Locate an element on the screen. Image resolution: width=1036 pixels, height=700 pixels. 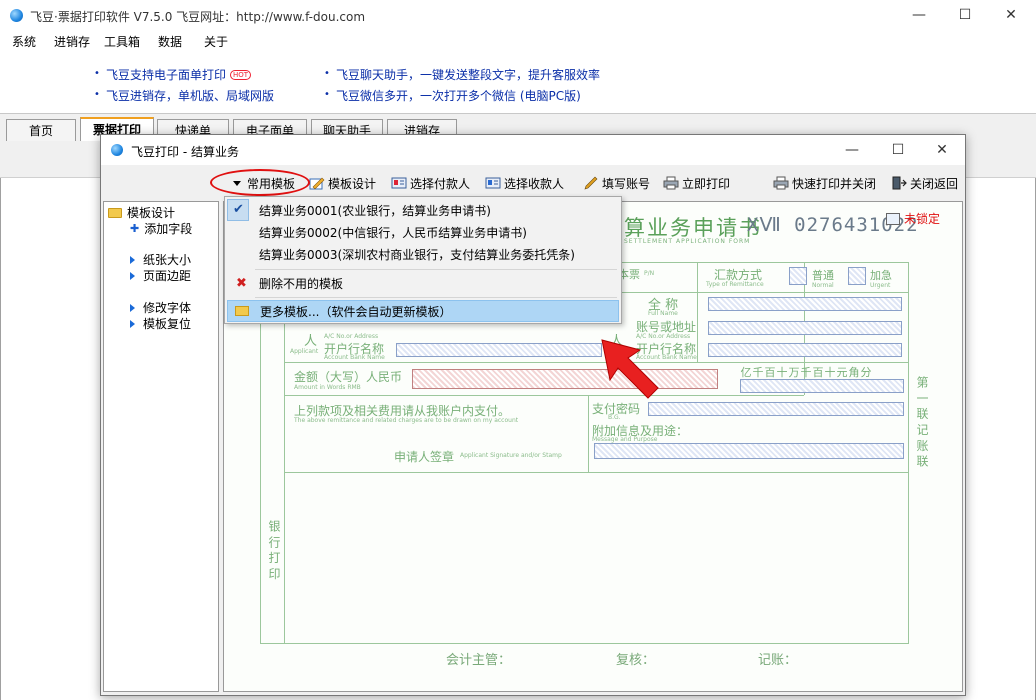
quick-print-close-label: 快速打印并关闭 is located at coordinates (834, 183).